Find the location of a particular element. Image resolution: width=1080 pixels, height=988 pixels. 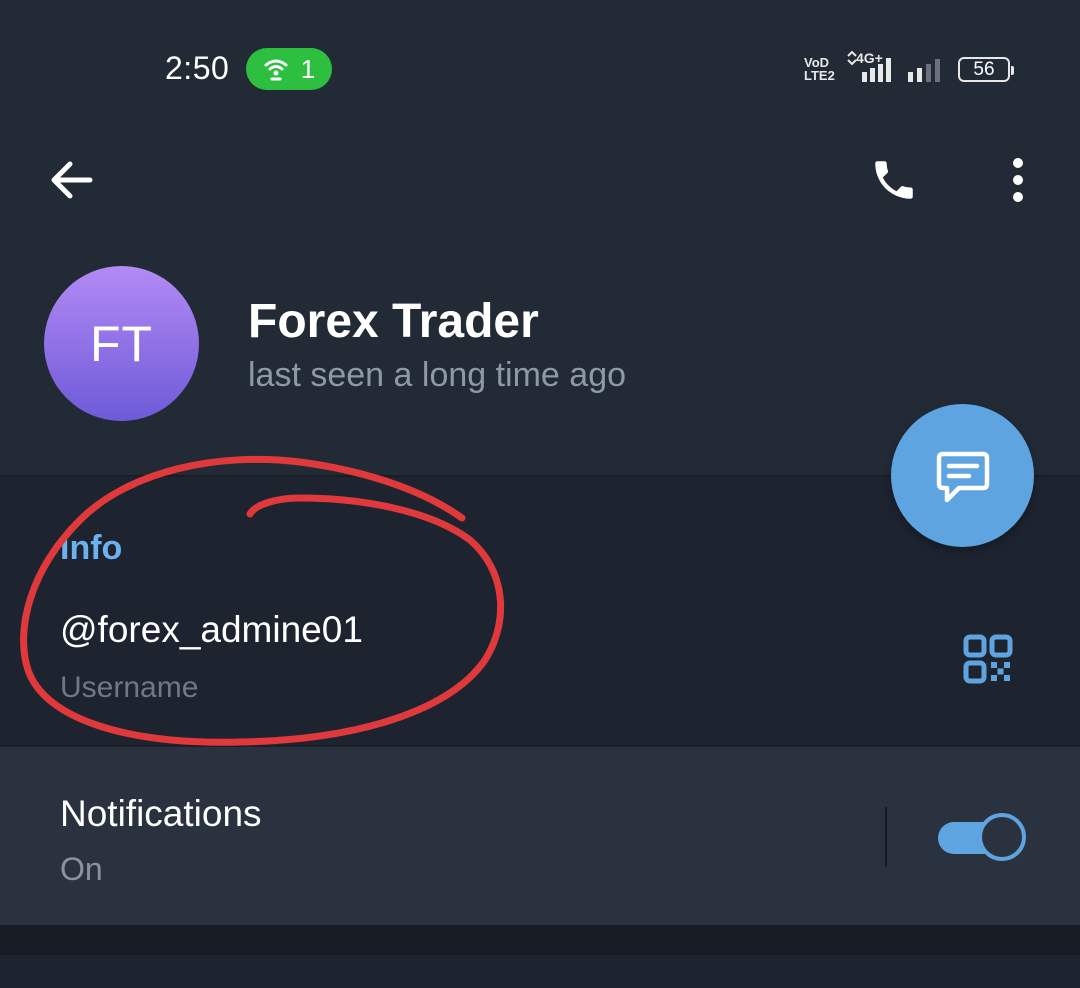

send-message-button is located at coordinates (962, 475).